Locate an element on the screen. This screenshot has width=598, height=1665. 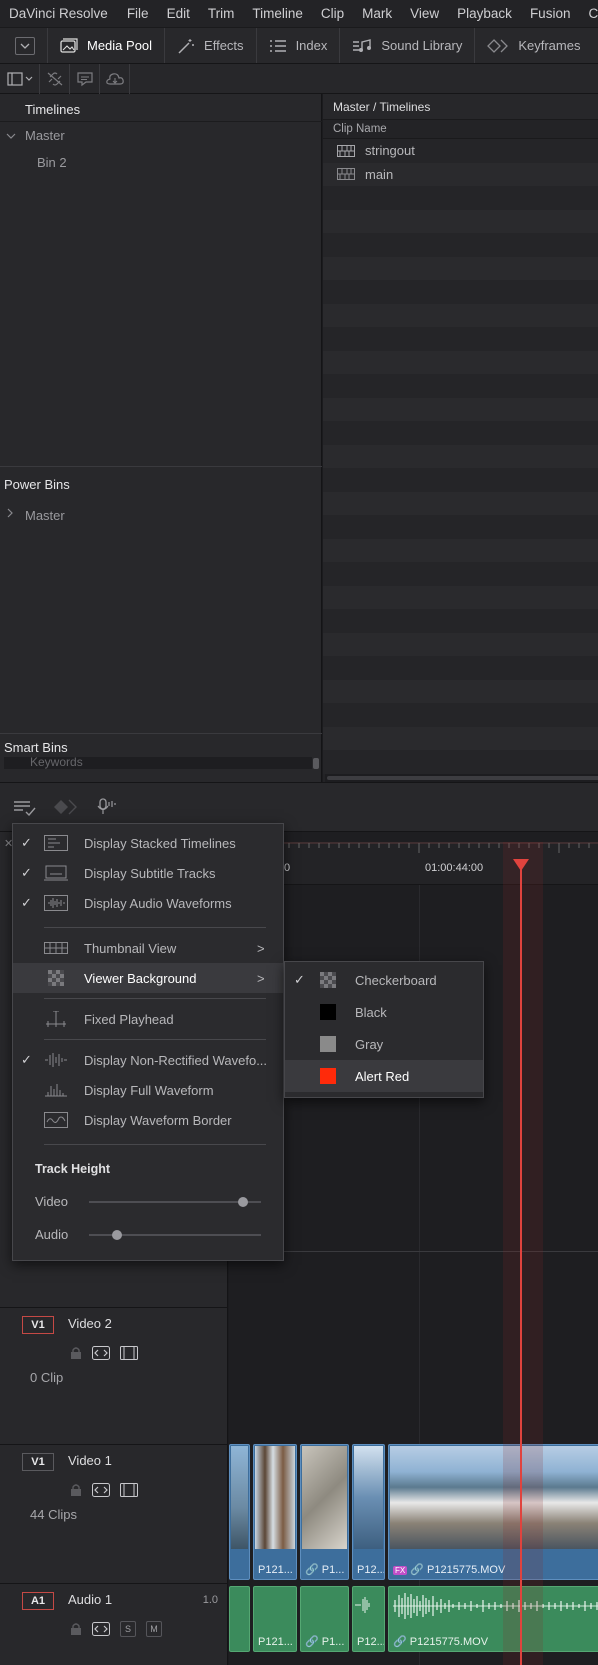
submenu-item-alert-red: Alert Red is located at coordinates (384, 1076).